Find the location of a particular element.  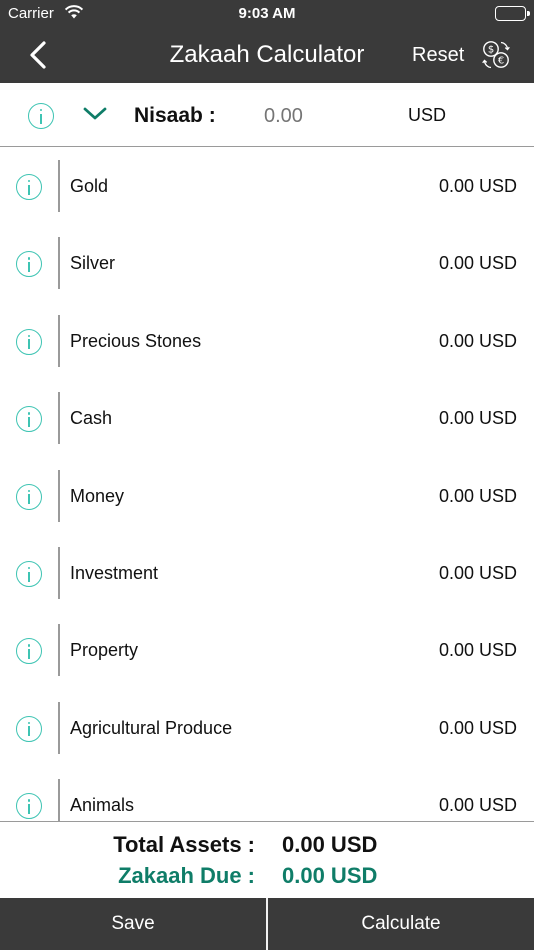

nisaab-label: Nisaab : is located at coordinates (175, 115).